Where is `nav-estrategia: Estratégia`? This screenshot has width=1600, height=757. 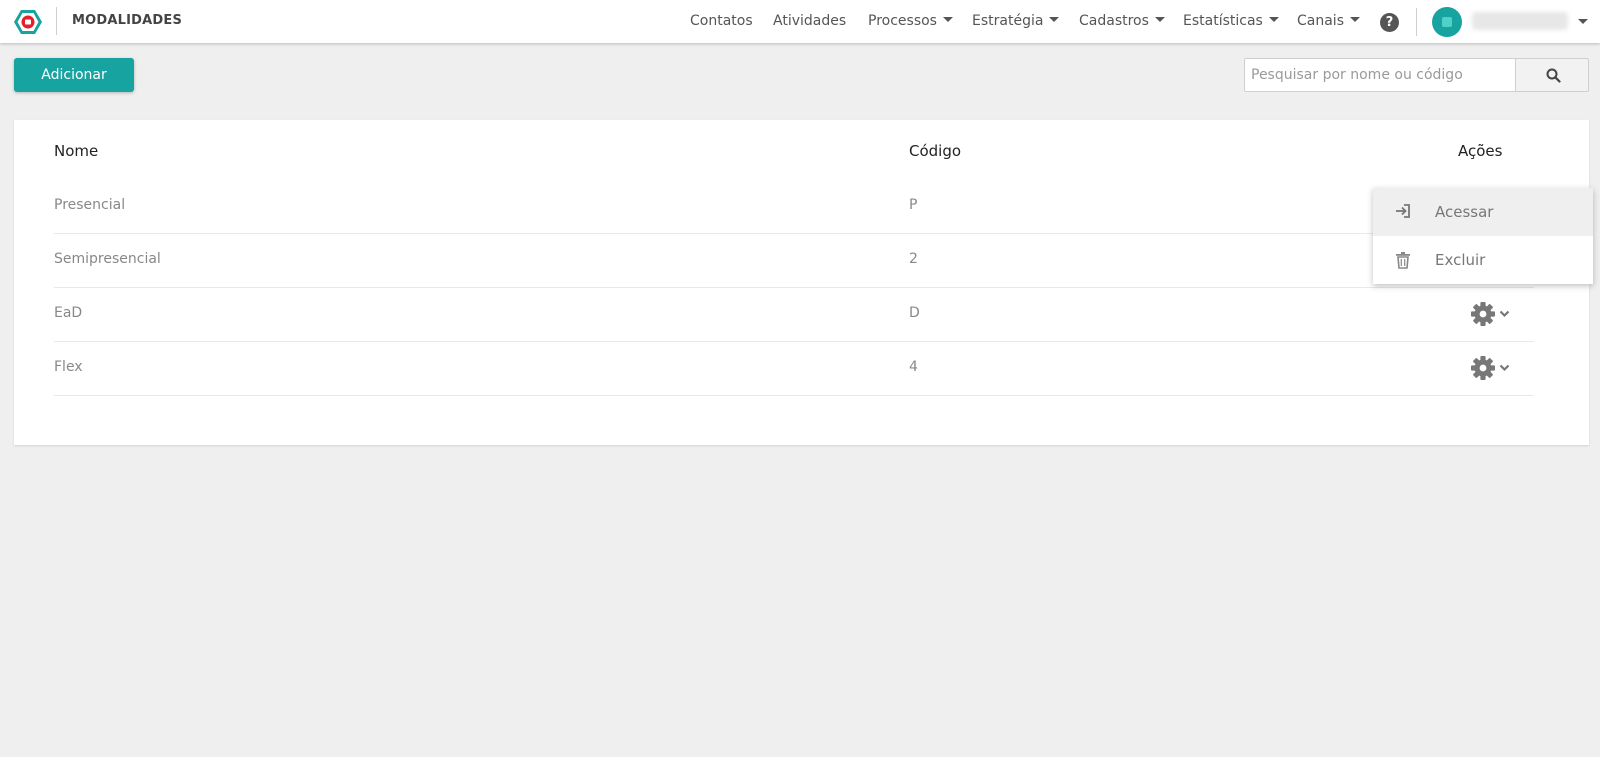 nav-estrategia: Estratégia is located at coordinates (1016, 21).